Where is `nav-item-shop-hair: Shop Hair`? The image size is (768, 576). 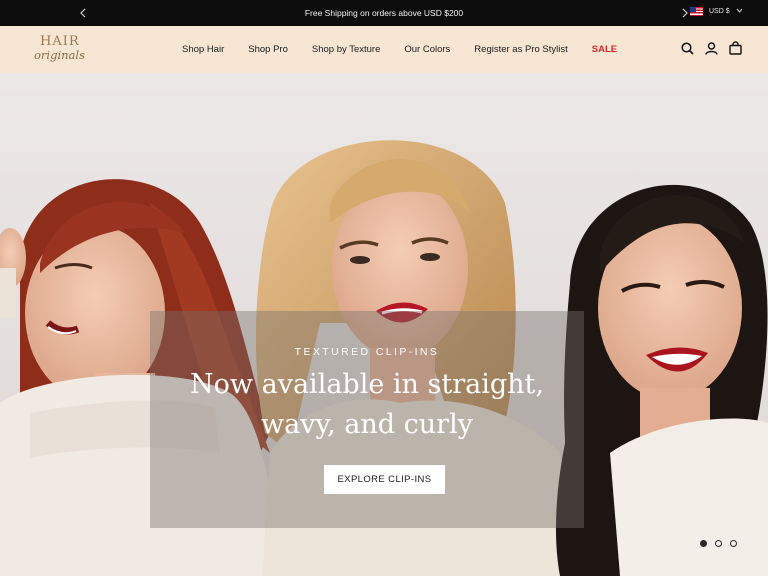 nav-item-shop-hair: Shop Hair is located at coordinates (203, 49).